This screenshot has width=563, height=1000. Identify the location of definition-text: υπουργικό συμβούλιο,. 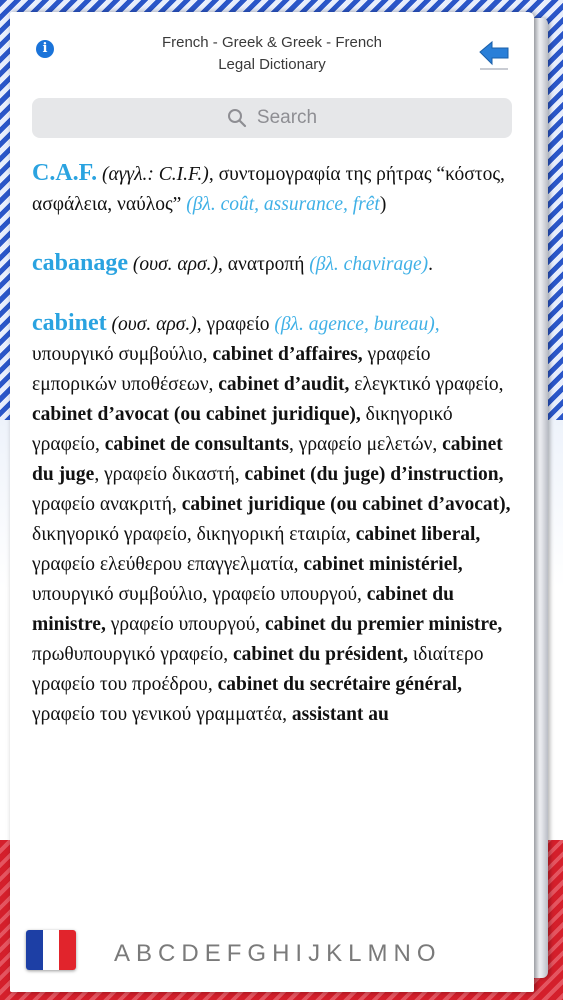
(122, 354).